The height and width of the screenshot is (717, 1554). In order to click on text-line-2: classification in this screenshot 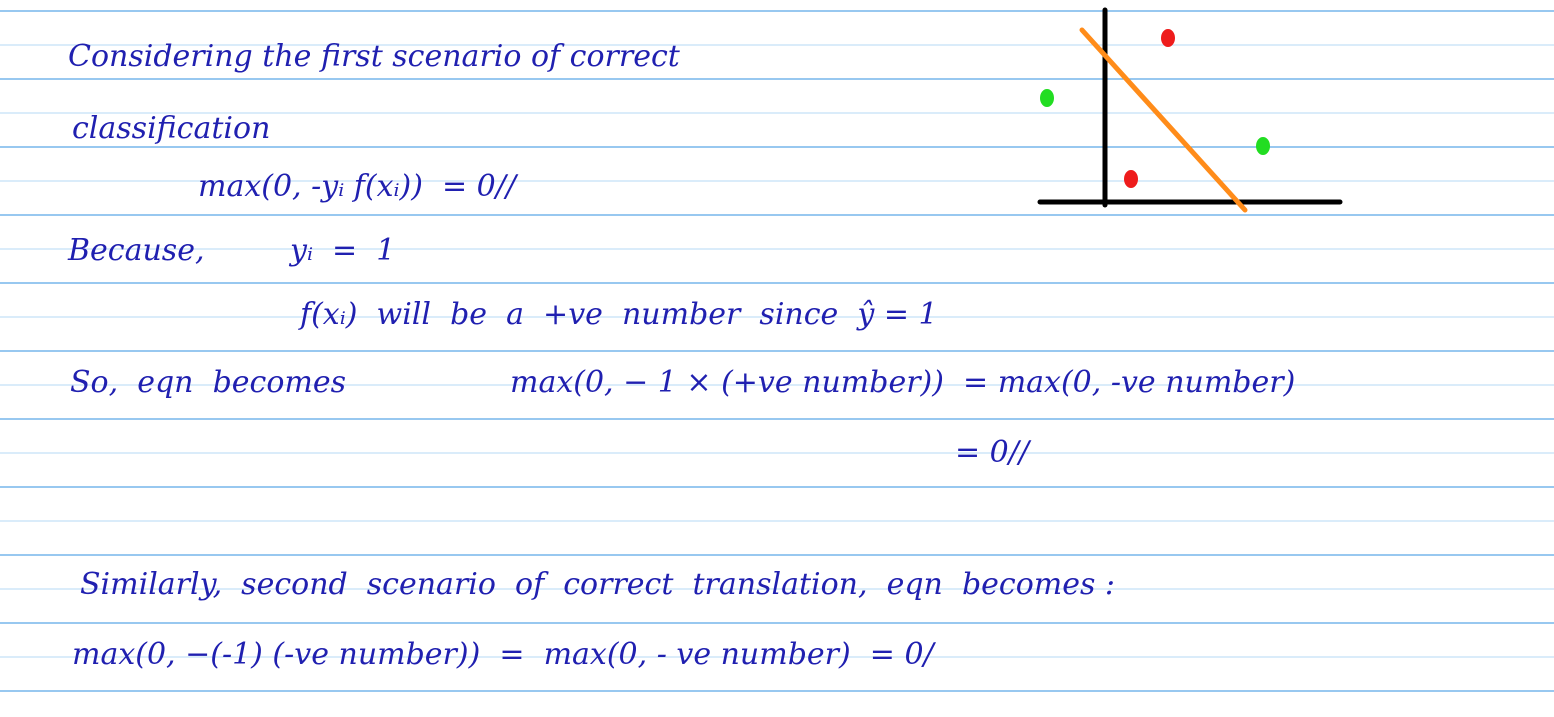, I will do `click(171, 128)`.